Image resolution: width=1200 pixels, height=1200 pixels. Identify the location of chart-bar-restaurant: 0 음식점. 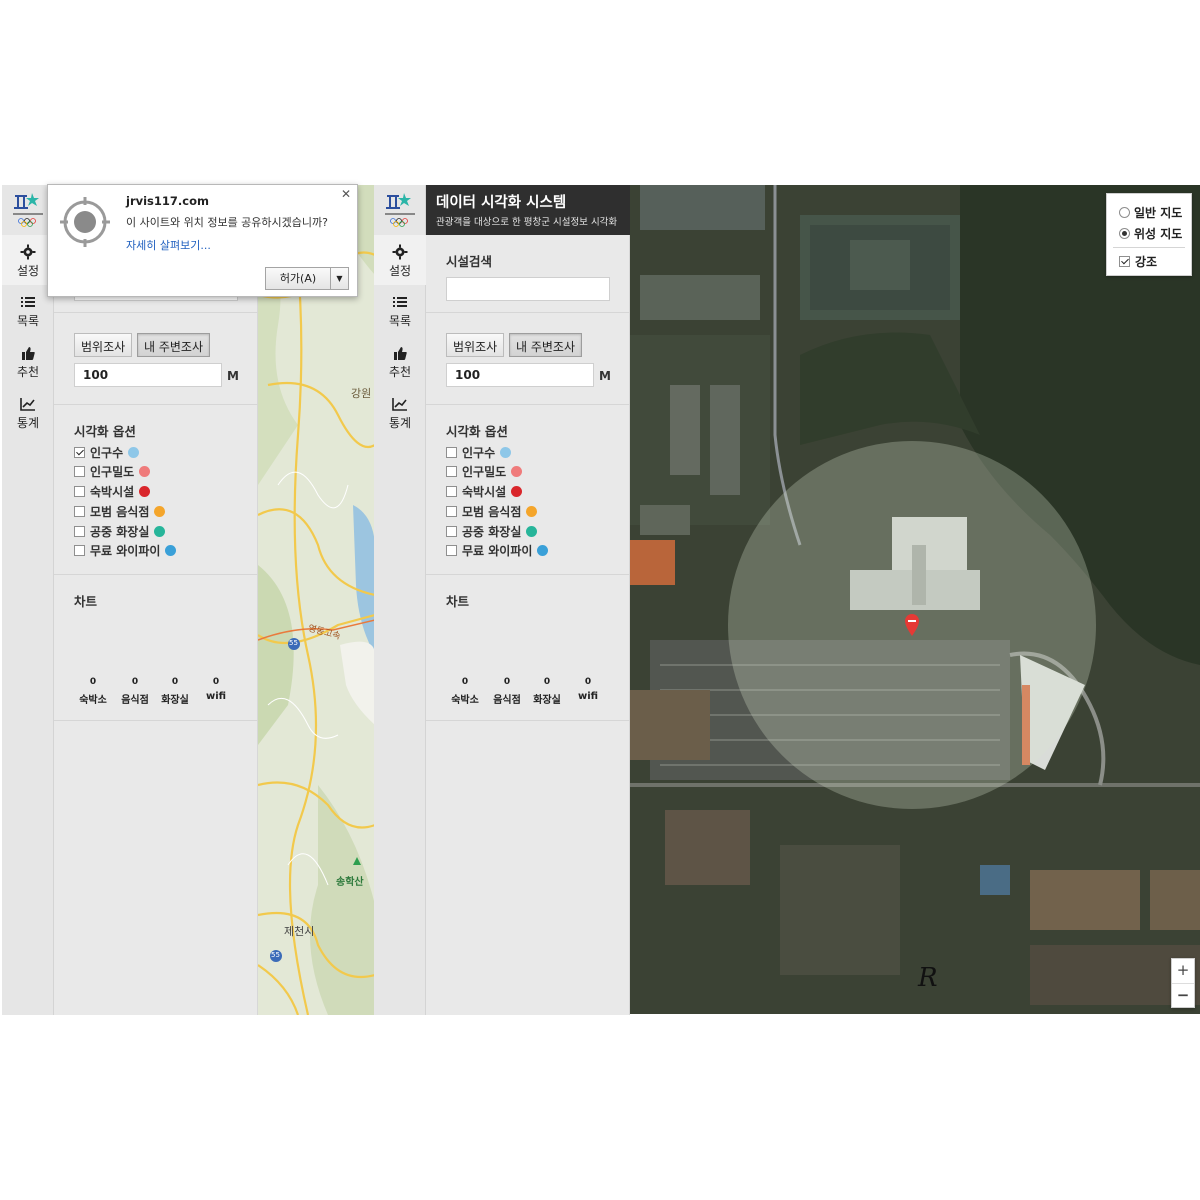
(507, 691).